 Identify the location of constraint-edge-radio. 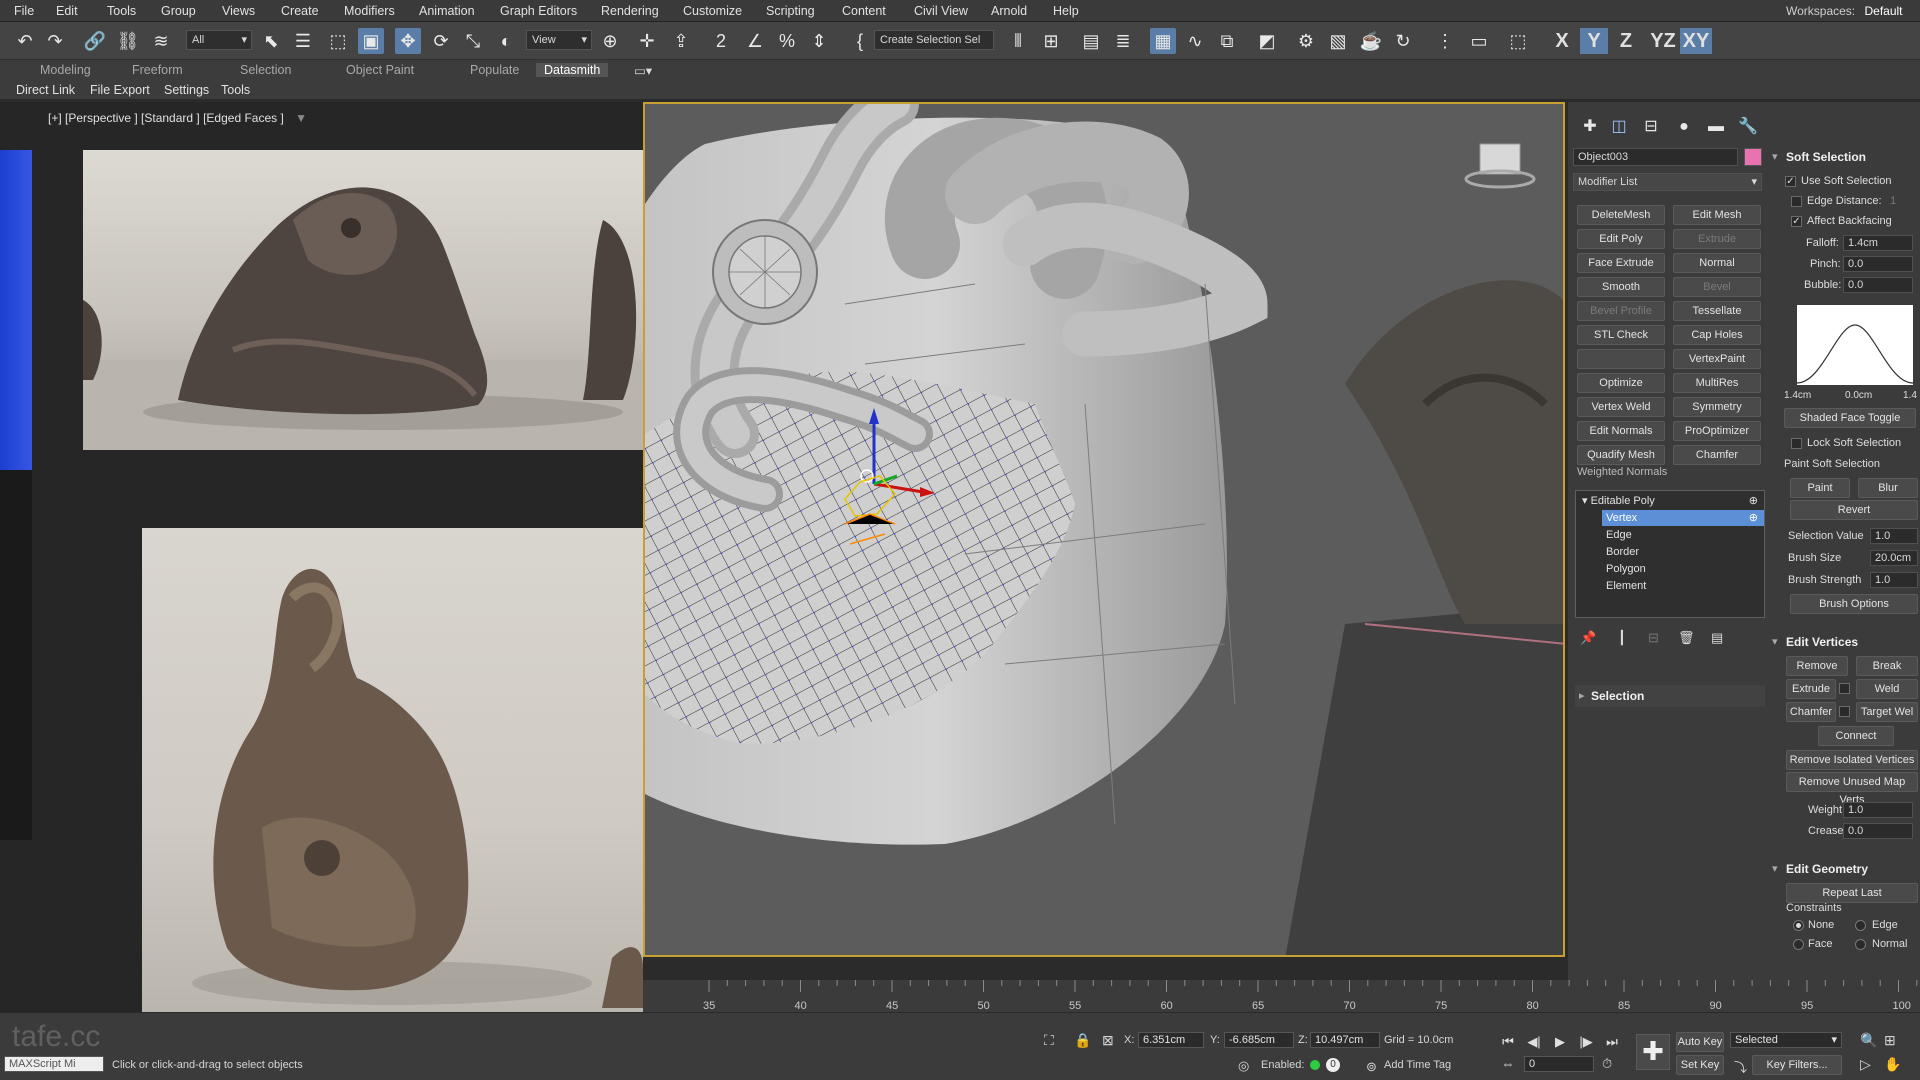
(1860, 925).